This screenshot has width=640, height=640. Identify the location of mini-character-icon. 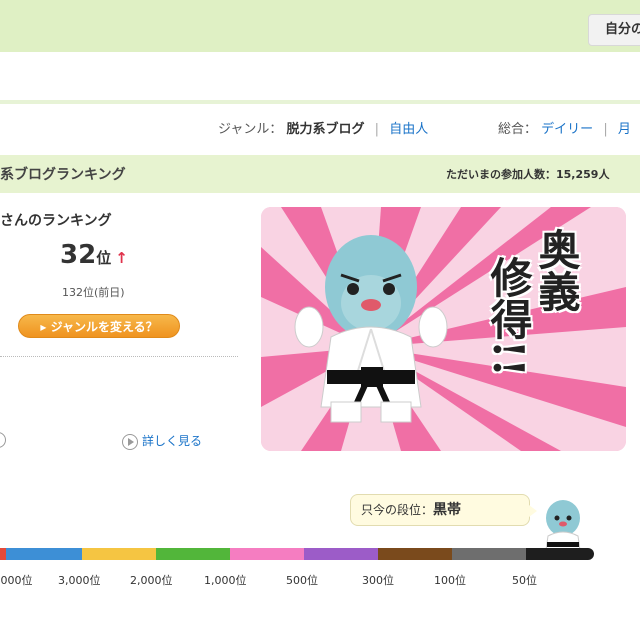
(563, 525).